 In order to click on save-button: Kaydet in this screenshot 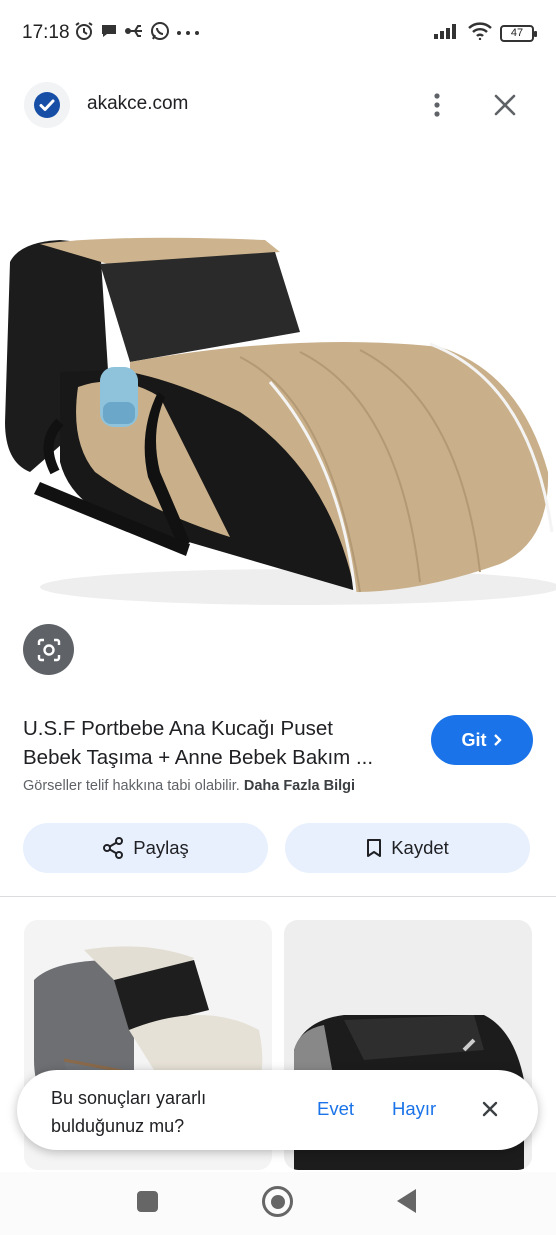, I will do `click(407, 848)`.